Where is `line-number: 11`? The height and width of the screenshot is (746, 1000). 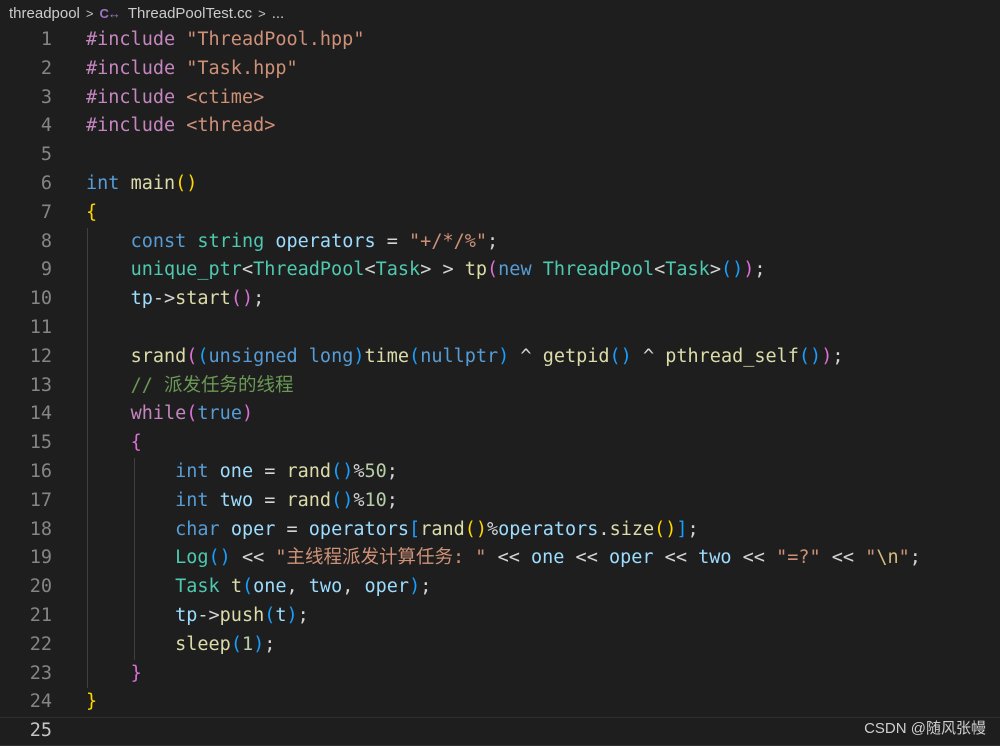
line-number: 11 is located at coordinates (40, 327).